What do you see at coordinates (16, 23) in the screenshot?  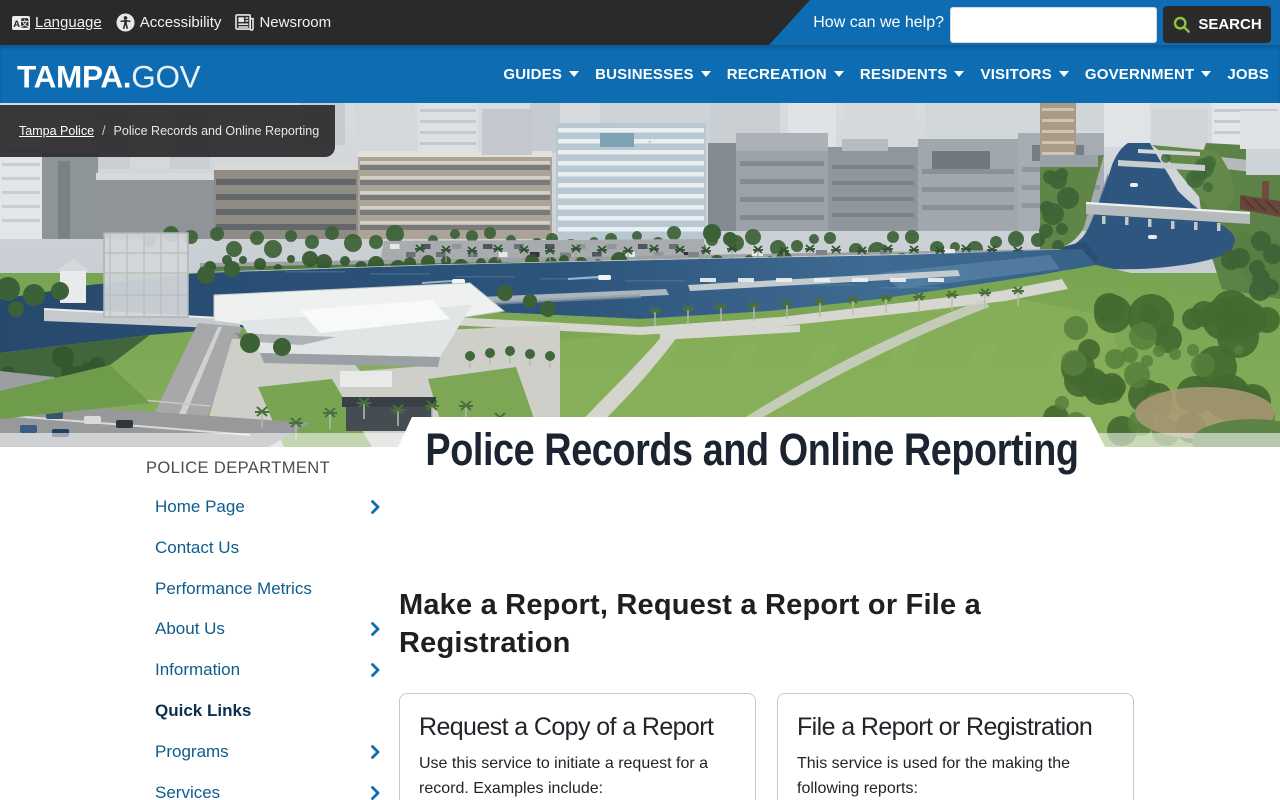 I see `svg-text: A` at bounding box center [16, 23].